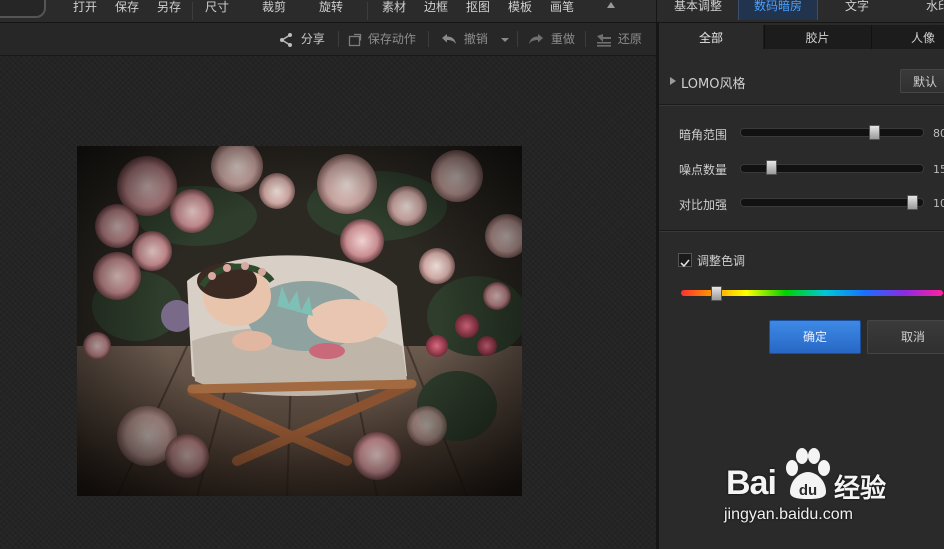 The width and height of the screenshot is (944, 549). Describe the element at coordinates (938, 169) in the screenshot. I see `slider-value-noise: 15` at that location.